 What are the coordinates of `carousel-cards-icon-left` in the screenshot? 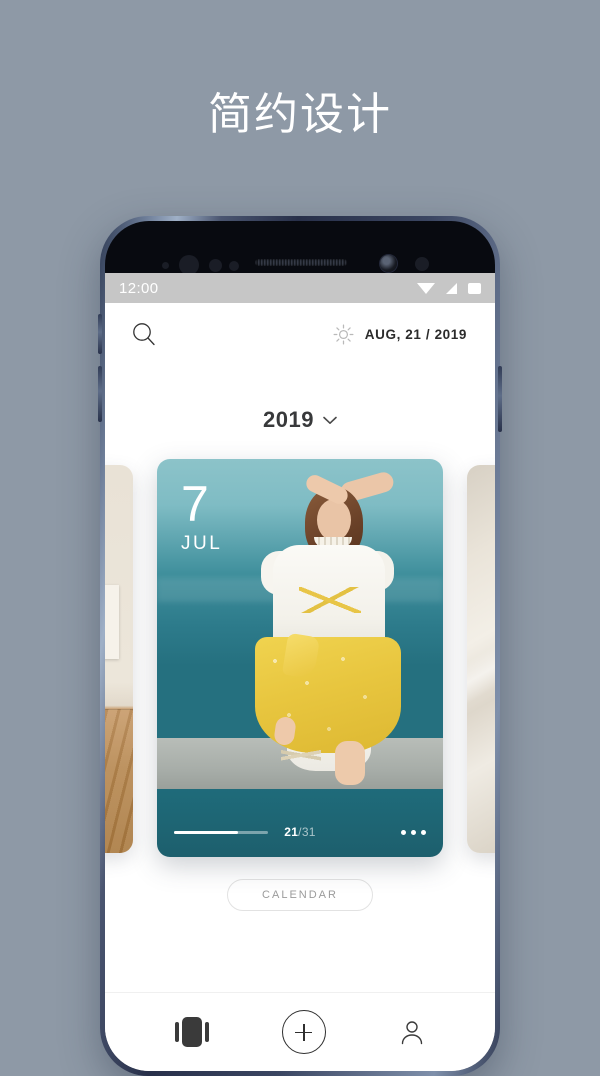 It's located at (177, 1032).